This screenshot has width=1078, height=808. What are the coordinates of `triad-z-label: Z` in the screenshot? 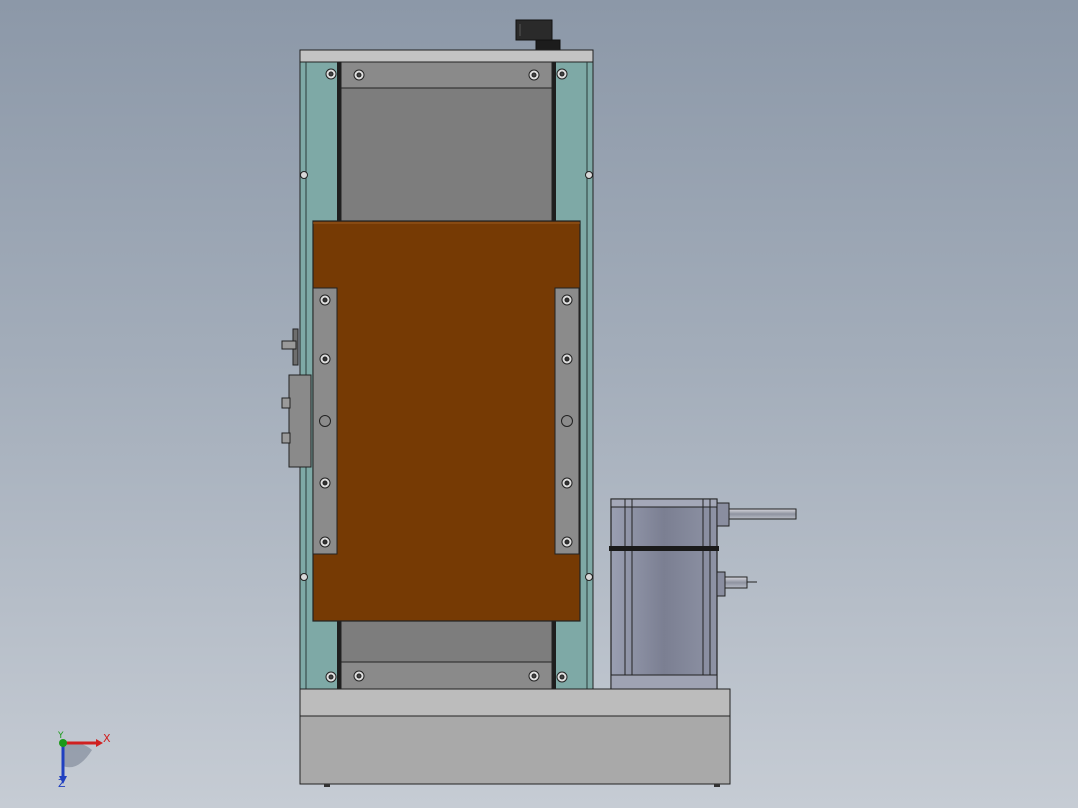 It's located at (62, 783).